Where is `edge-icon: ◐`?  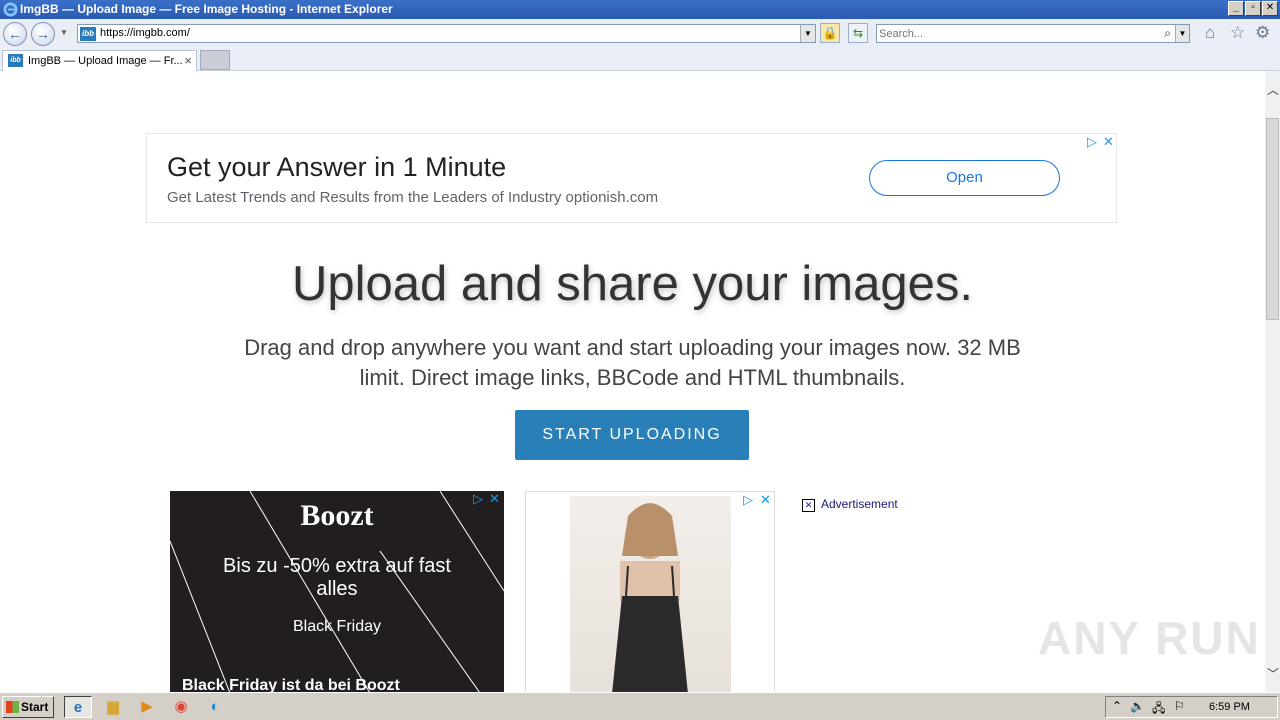
edge-icon: ◐ is located at coordinates (215, 706).